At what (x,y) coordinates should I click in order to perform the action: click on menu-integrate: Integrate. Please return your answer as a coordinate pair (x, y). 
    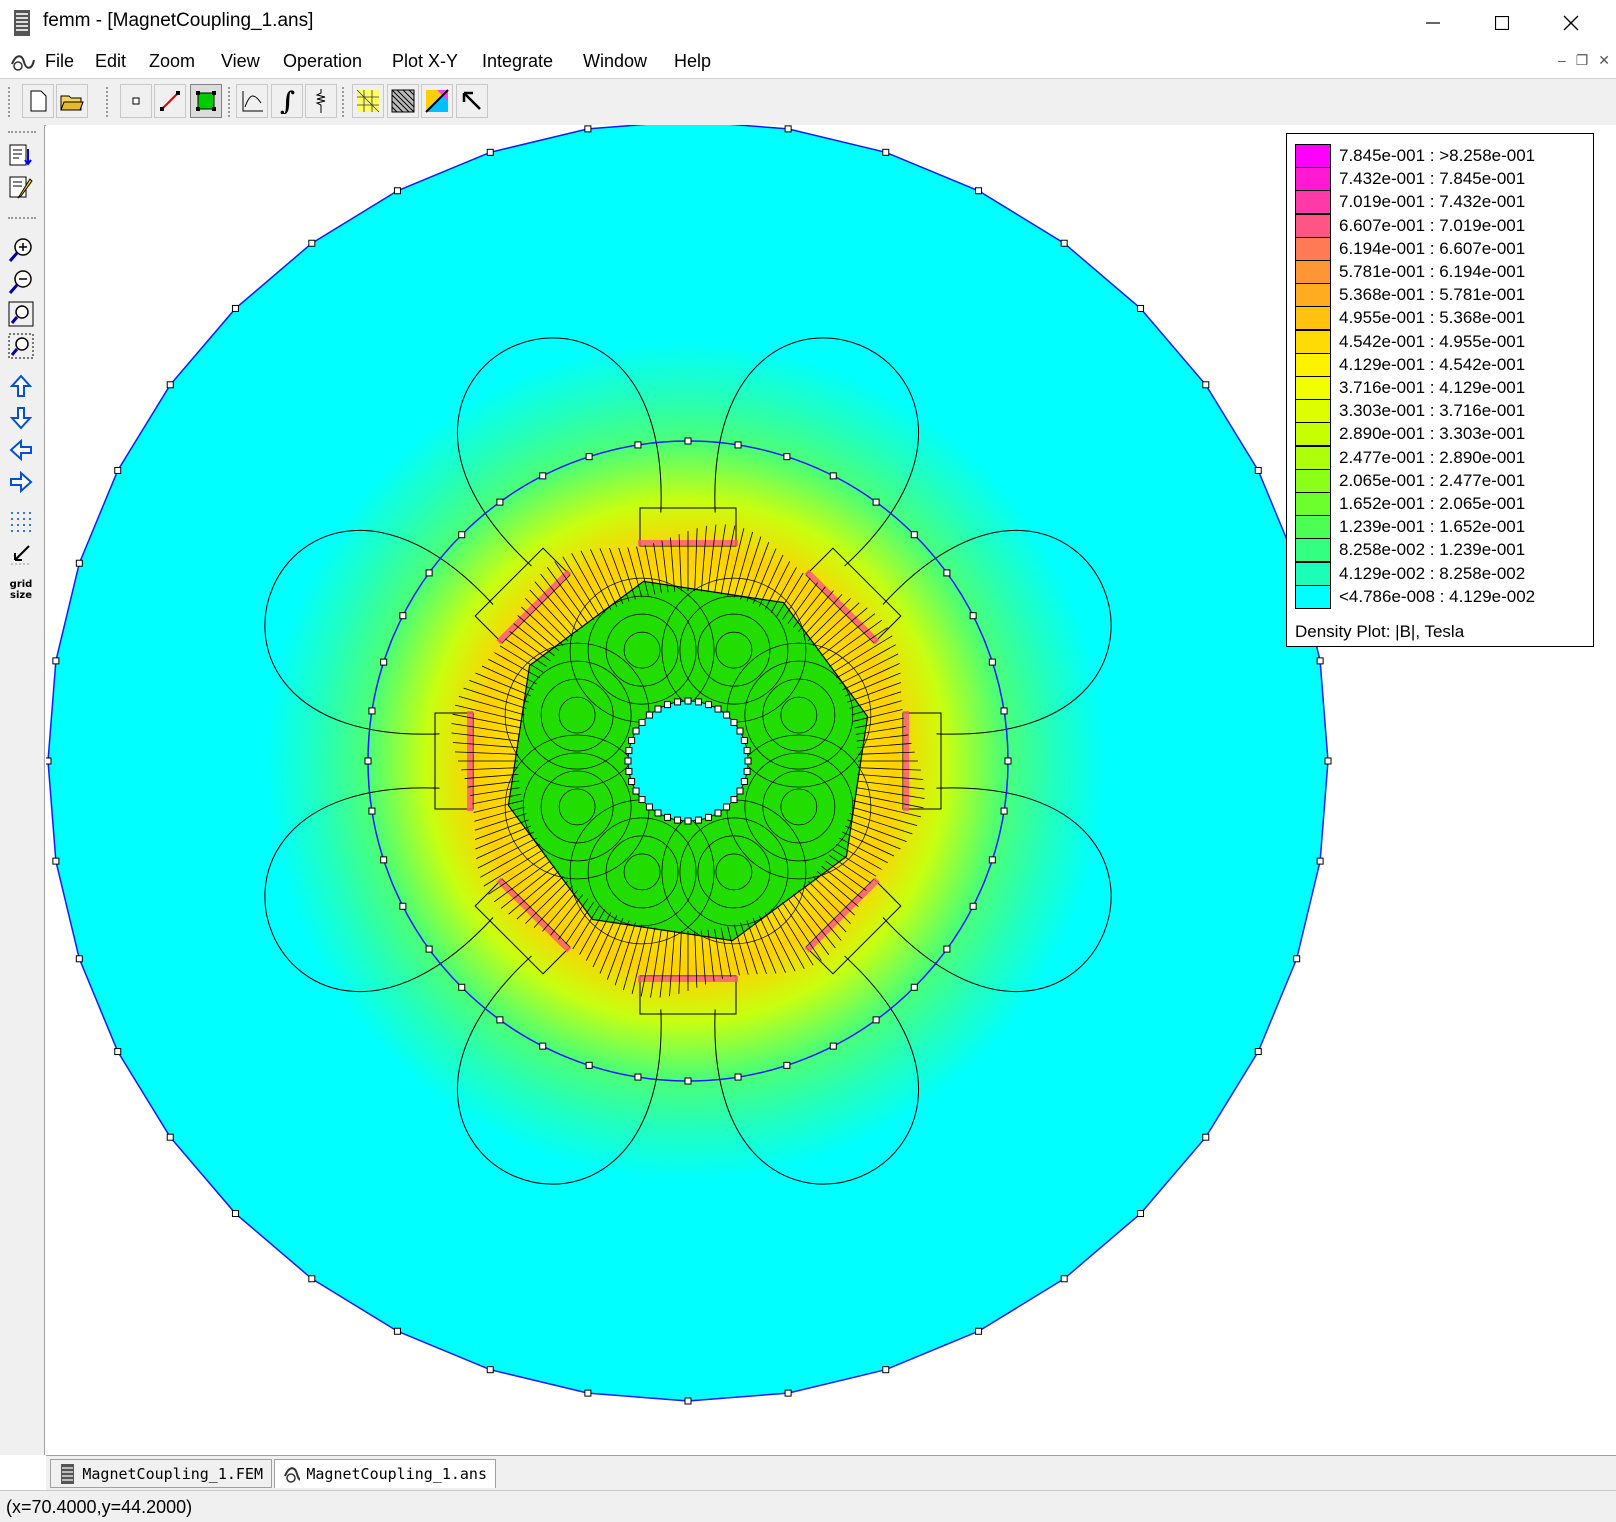
    Looking at the image, I should click on (517, 61).